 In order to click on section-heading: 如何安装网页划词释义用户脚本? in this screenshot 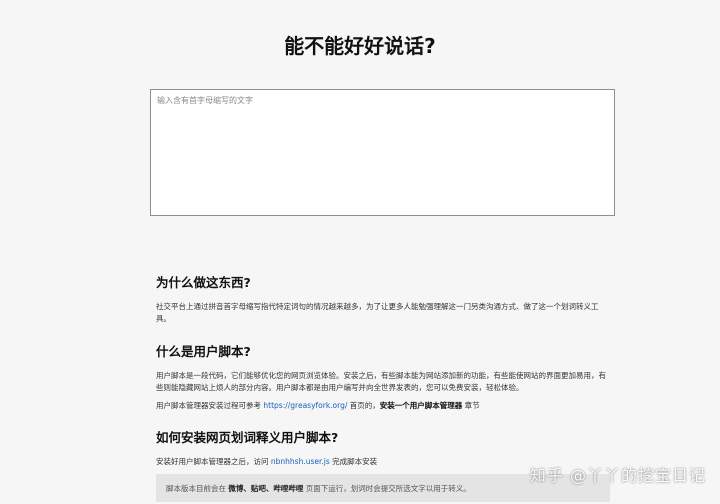, I will do `click(247, 437)`.